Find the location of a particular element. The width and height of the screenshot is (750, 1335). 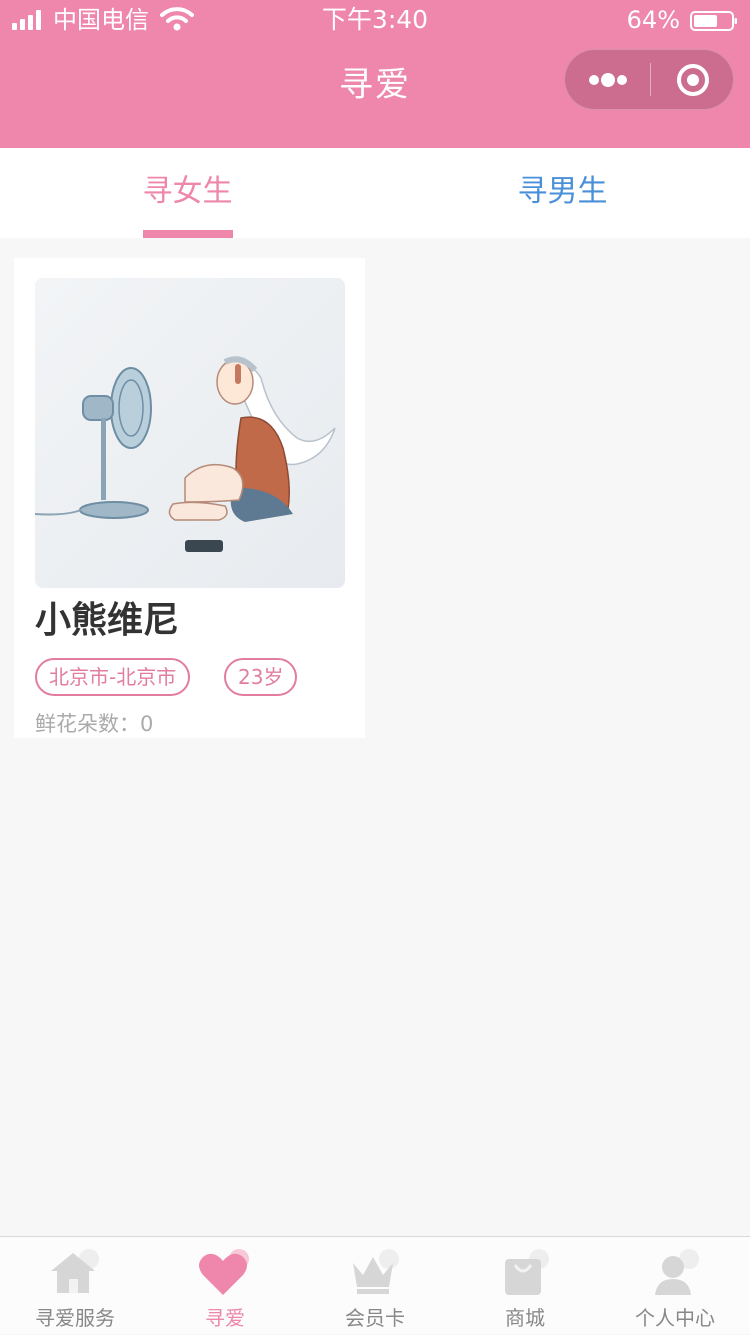

home-icon is located at coordinates (75, 1271).